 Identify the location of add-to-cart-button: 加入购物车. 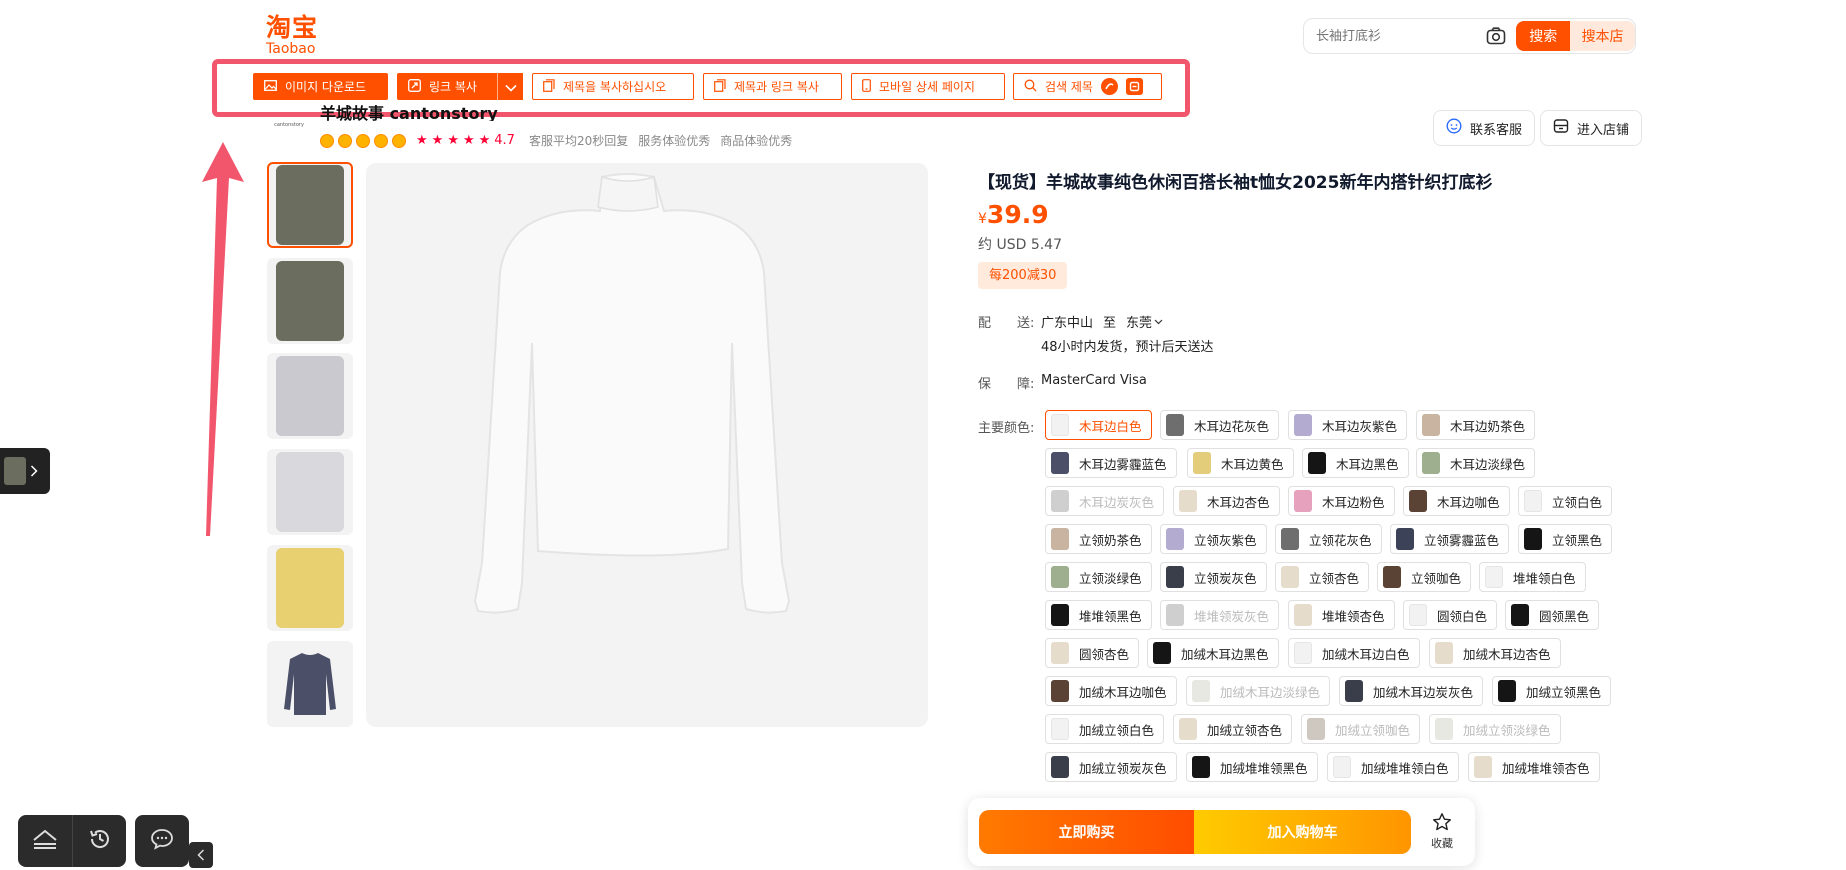
(1302, 832).